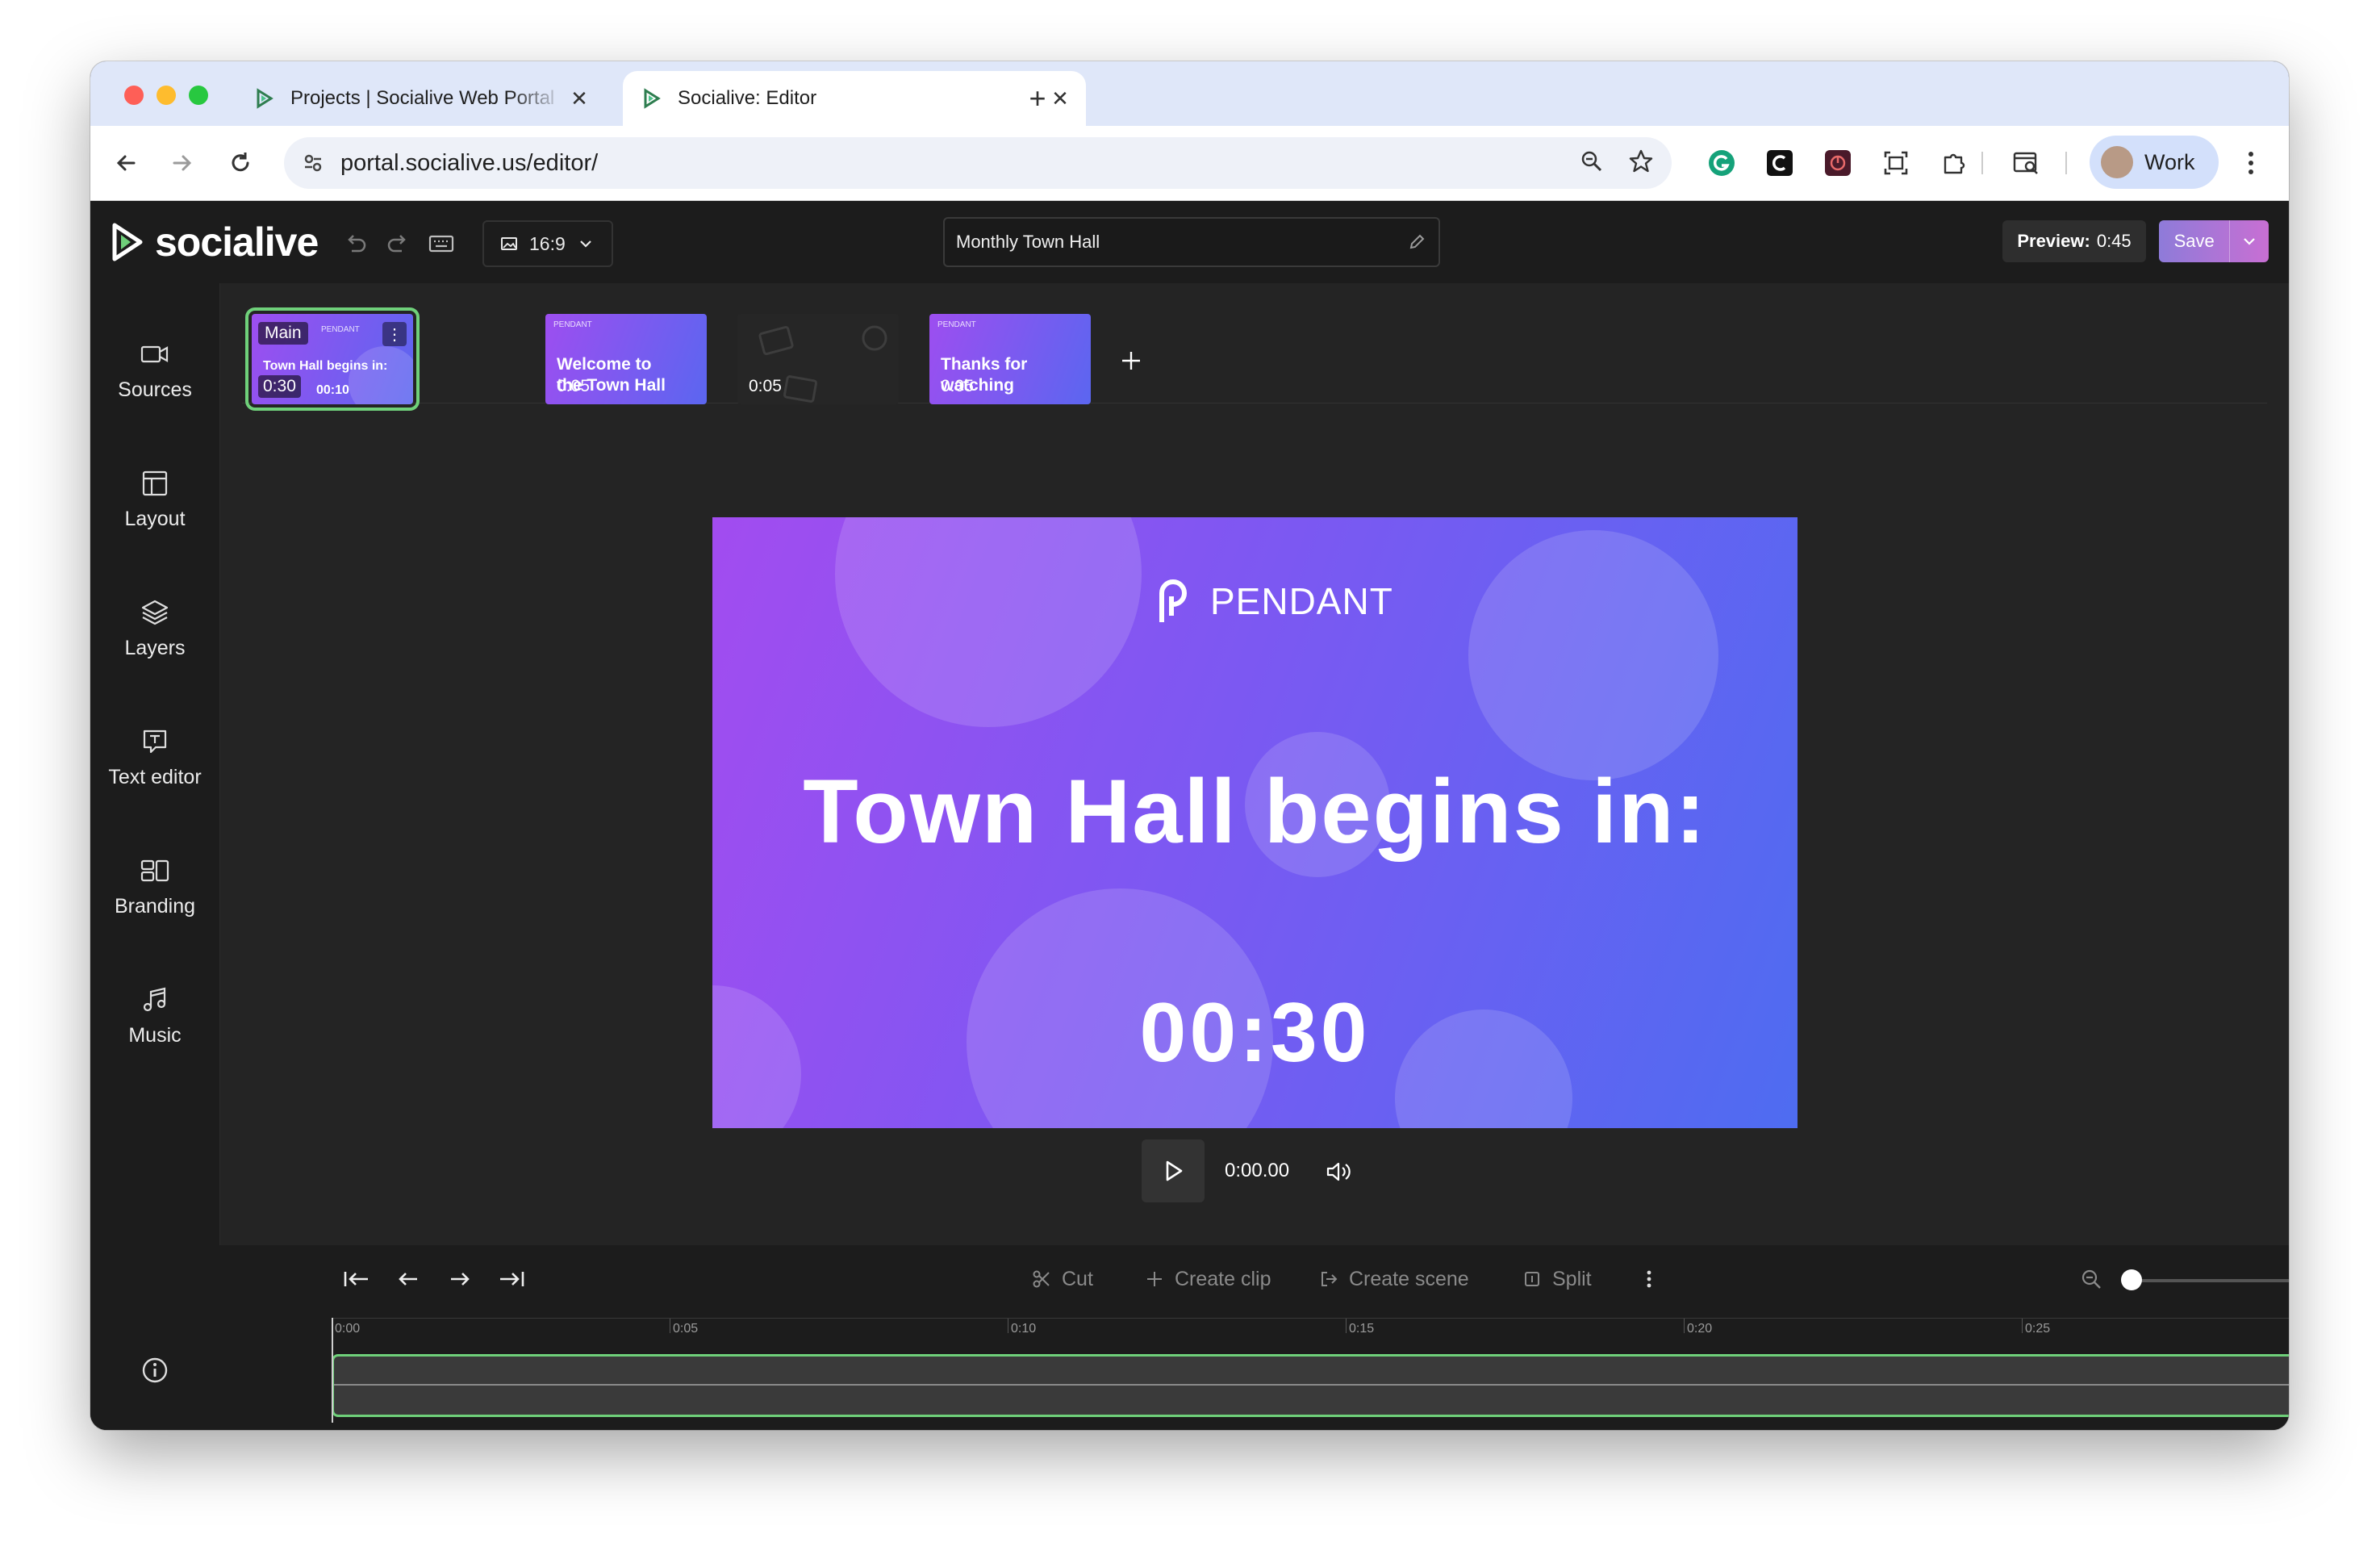  Describe the element at coordinates (1641, 163) in the screenshot. I see `bookmark-star-icon` at that location.